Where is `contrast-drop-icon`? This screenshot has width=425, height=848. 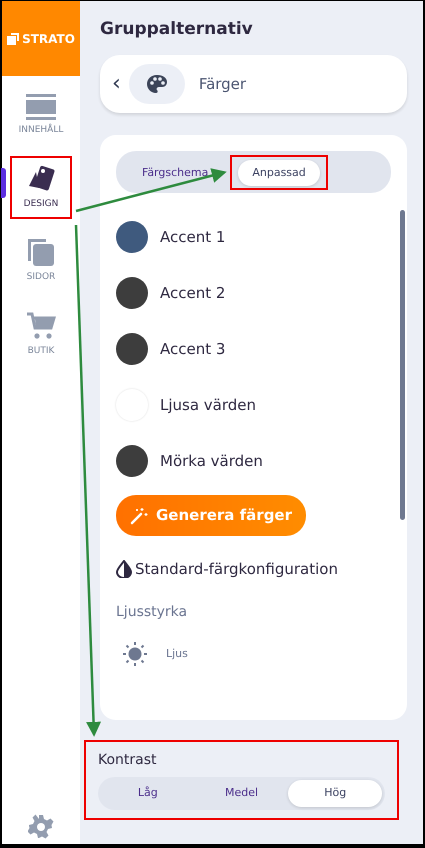 contrast-drop-icon is located at coordinates (124, 569).